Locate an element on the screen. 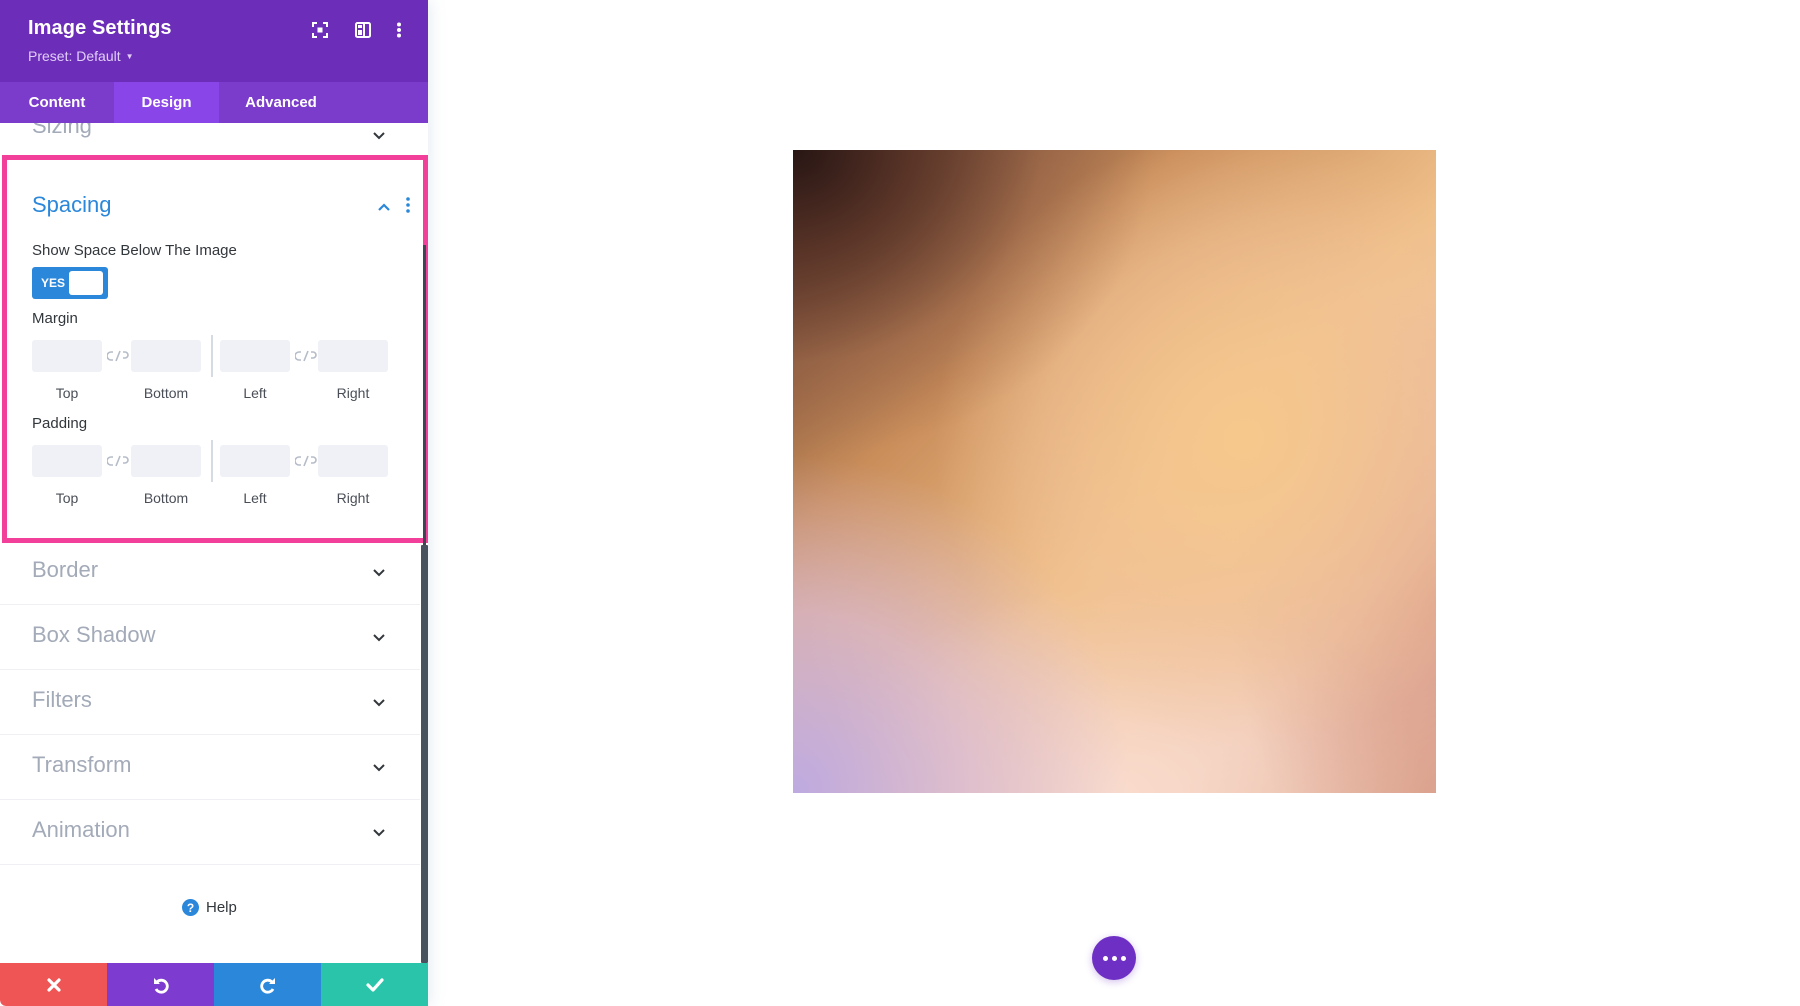 The height and width of the screenshot is (1006, 1800). panel-header: Image Settings Preset: Default ▼ is located at coordinates (214, 41).